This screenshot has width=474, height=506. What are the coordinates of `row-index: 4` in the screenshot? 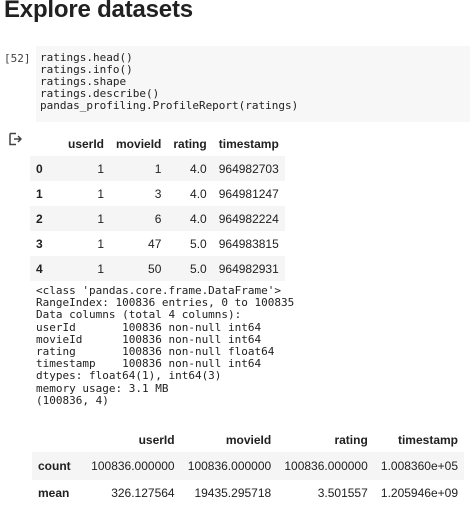 It's located at (39, 268).